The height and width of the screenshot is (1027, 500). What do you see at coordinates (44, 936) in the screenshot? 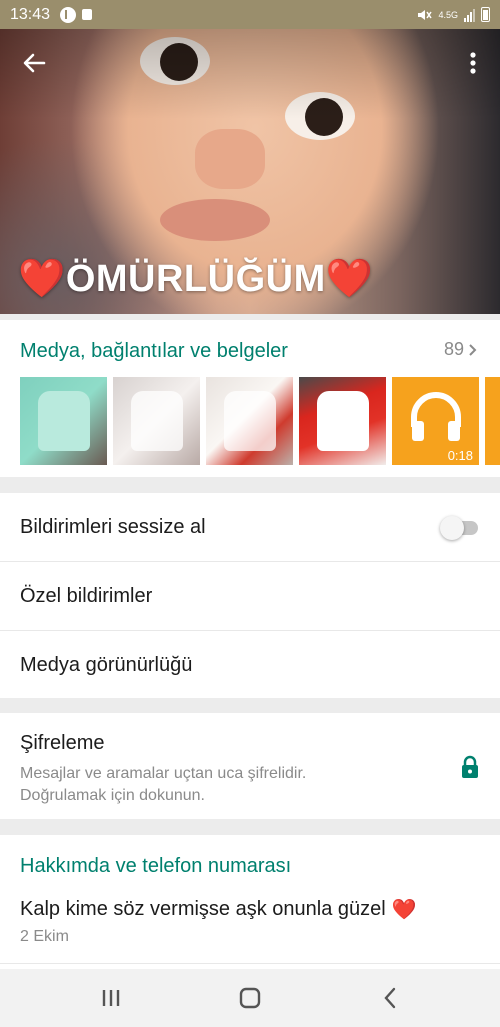
I see `about-date: 2 Ekim` at bounding box center [44, 936].